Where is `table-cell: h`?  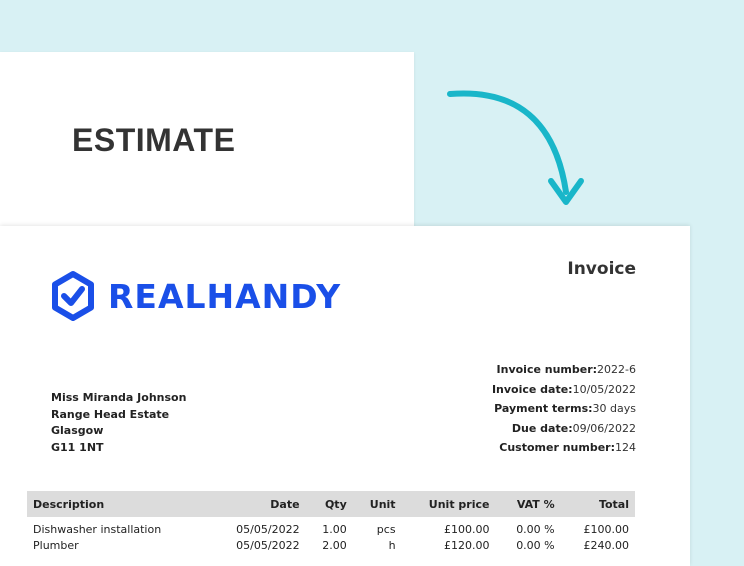
table-cell: h is located at coordinates (392, 545).